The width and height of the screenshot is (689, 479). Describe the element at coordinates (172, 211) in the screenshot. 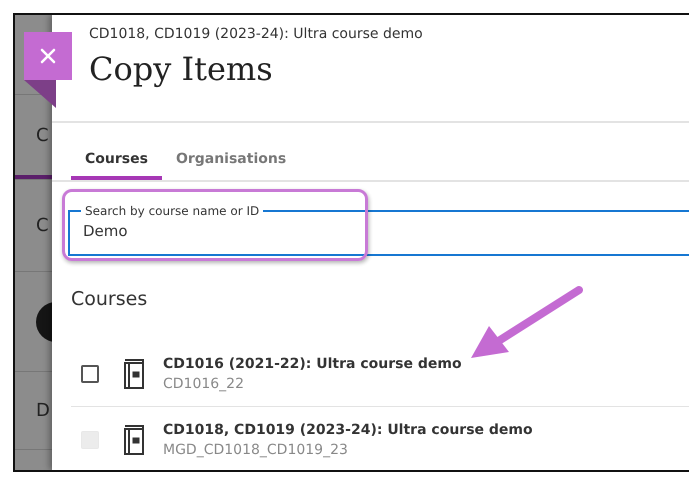

I see `field-label: Search by course name or ID` at that location.